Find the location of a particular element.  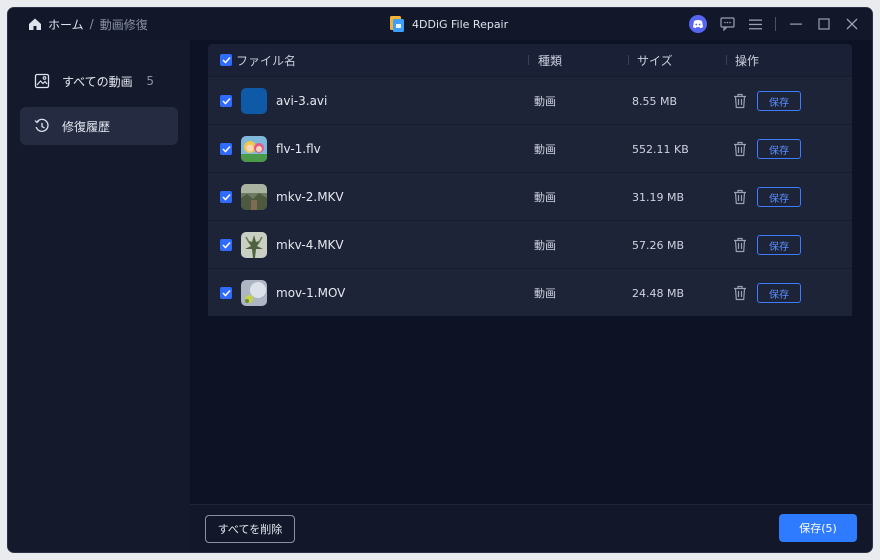

select-all-checkbox is located at coordinates (226, 60).